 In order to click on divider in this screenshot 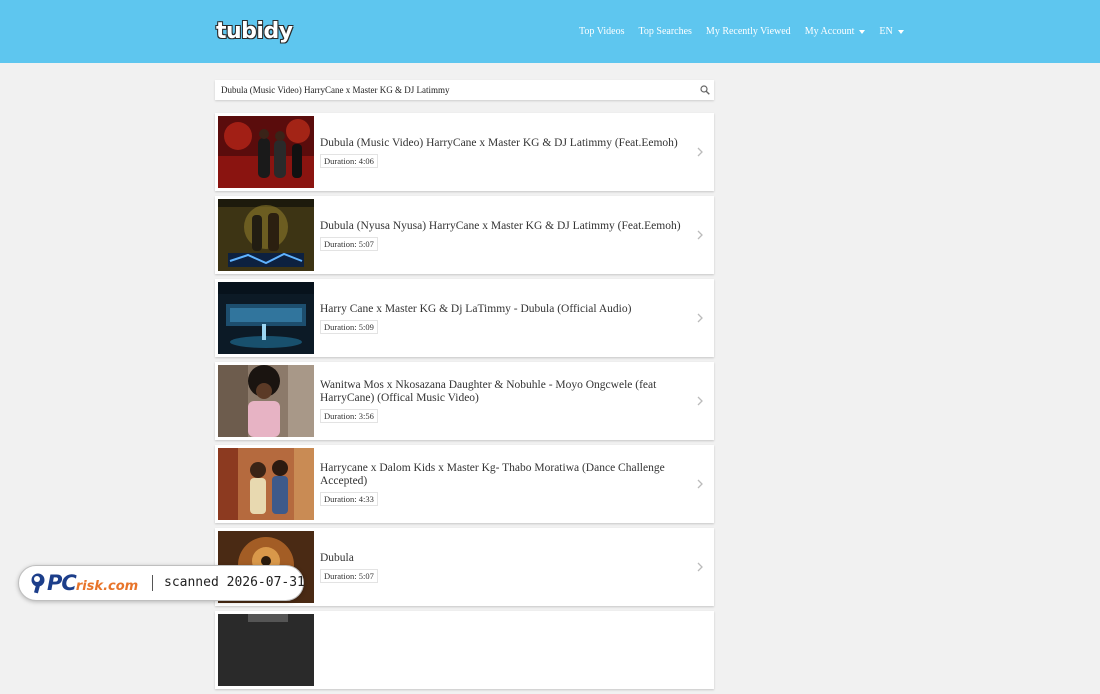, I will do `click(152, 583)`.